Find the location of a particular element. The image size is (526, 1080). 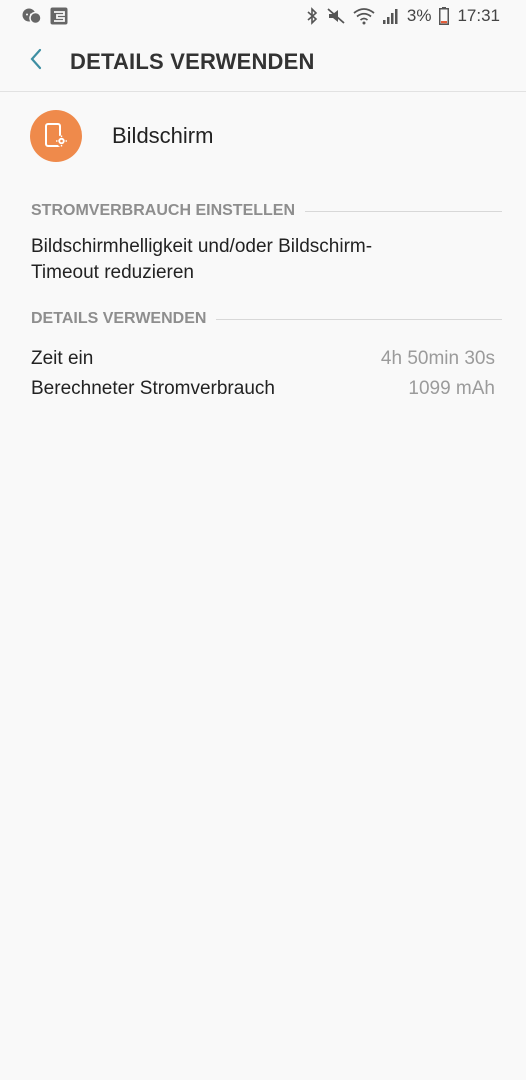

suggestion-line: Timeout reduzieren is located at coordinates (112, 272).